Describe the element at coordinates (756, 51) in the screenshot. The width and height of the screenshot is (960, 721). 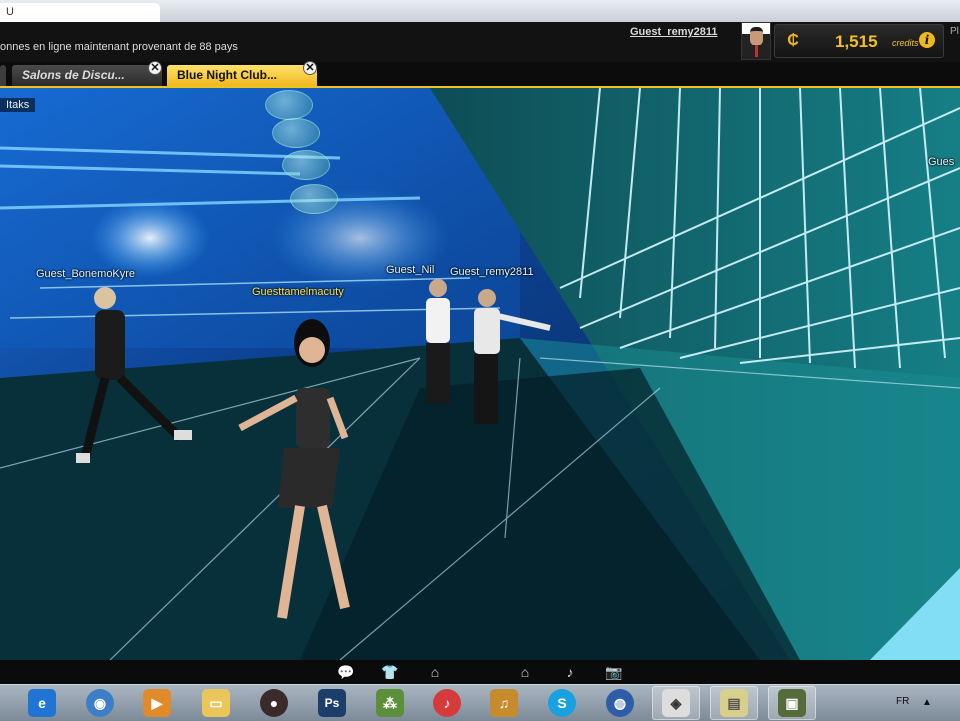
I see `avatar-tie` at that location.